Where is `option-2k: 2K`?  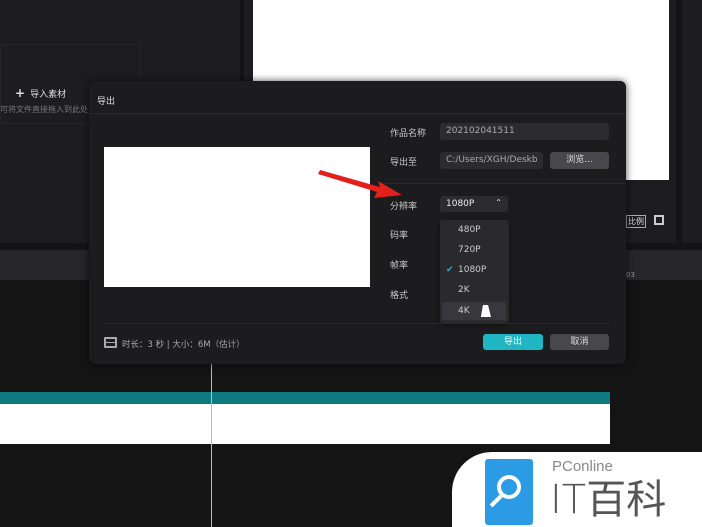 option-2k: 2K is located at coordinates (474, 290).